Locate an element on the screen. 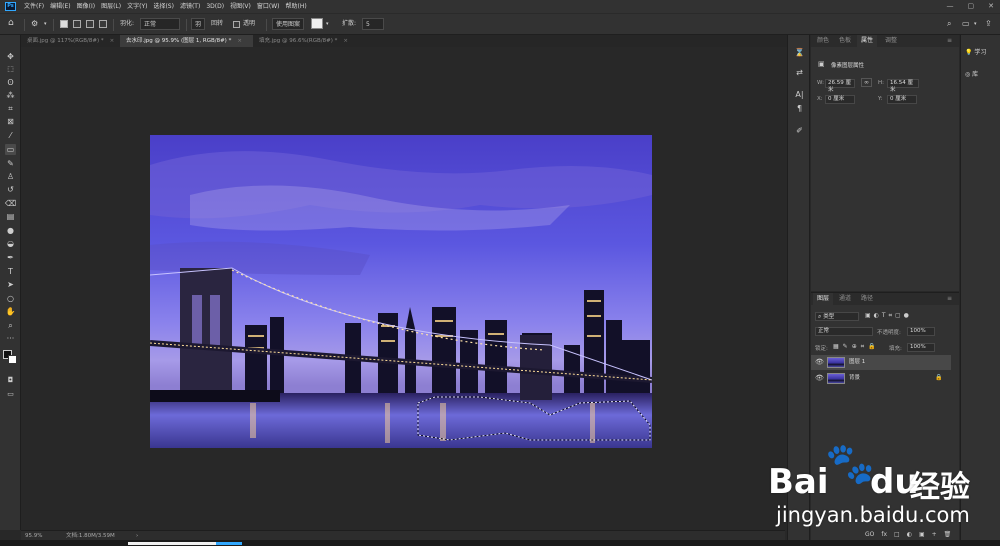 The width and height of the screenshot is (1000, 546). new-layer-icon: + is located at coordinates (934, 534).